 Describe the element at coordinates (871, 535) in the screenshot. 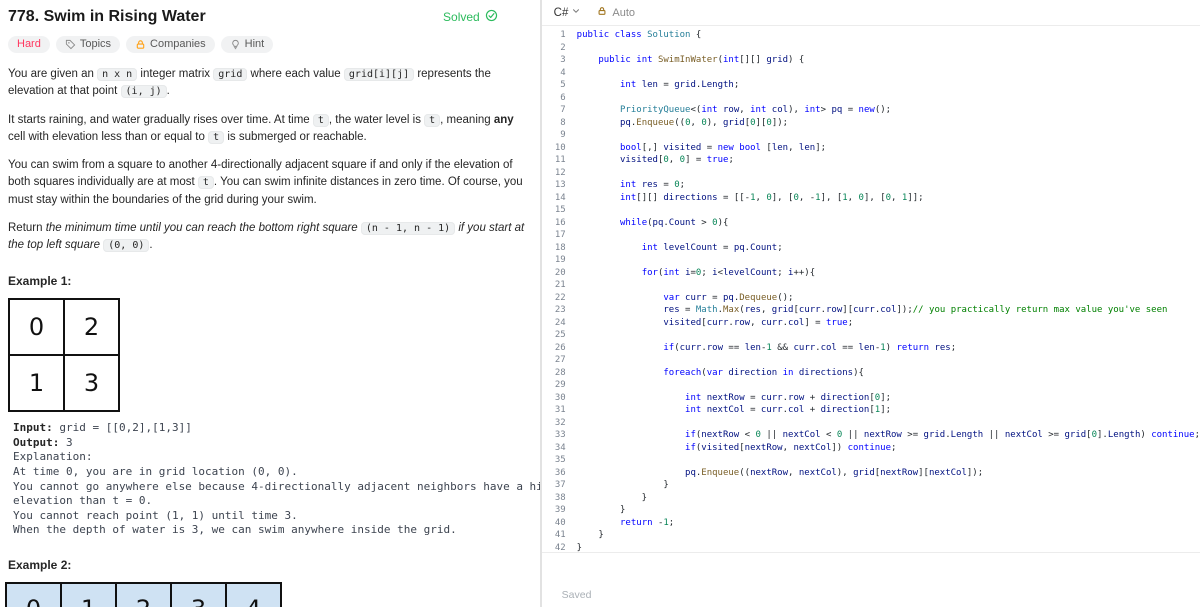

I see `code-line: 41 }` at that location.